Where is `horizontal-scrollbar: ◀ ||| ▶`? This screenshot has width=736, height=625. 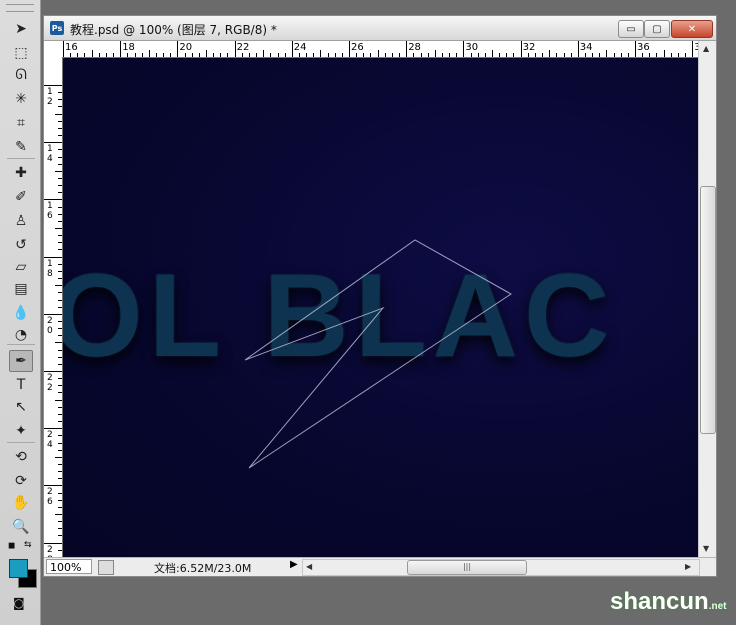 horizontal-scrollbar: ◀ ||| ▶ is located at coordinates (501, 567).